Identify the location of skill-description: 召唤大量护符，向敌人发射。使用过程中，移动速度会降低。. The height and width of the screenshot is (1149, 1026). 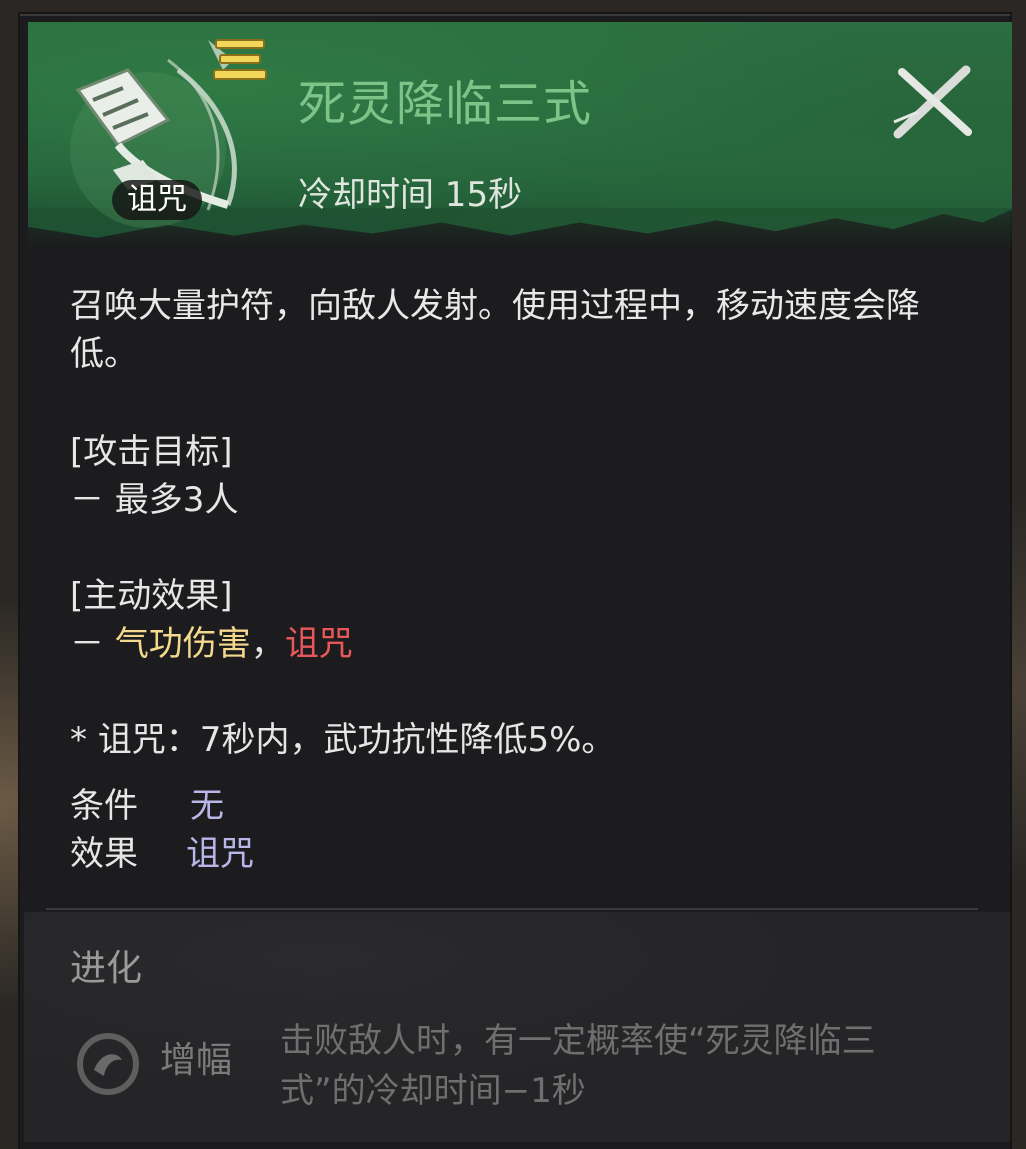
(495, 330).